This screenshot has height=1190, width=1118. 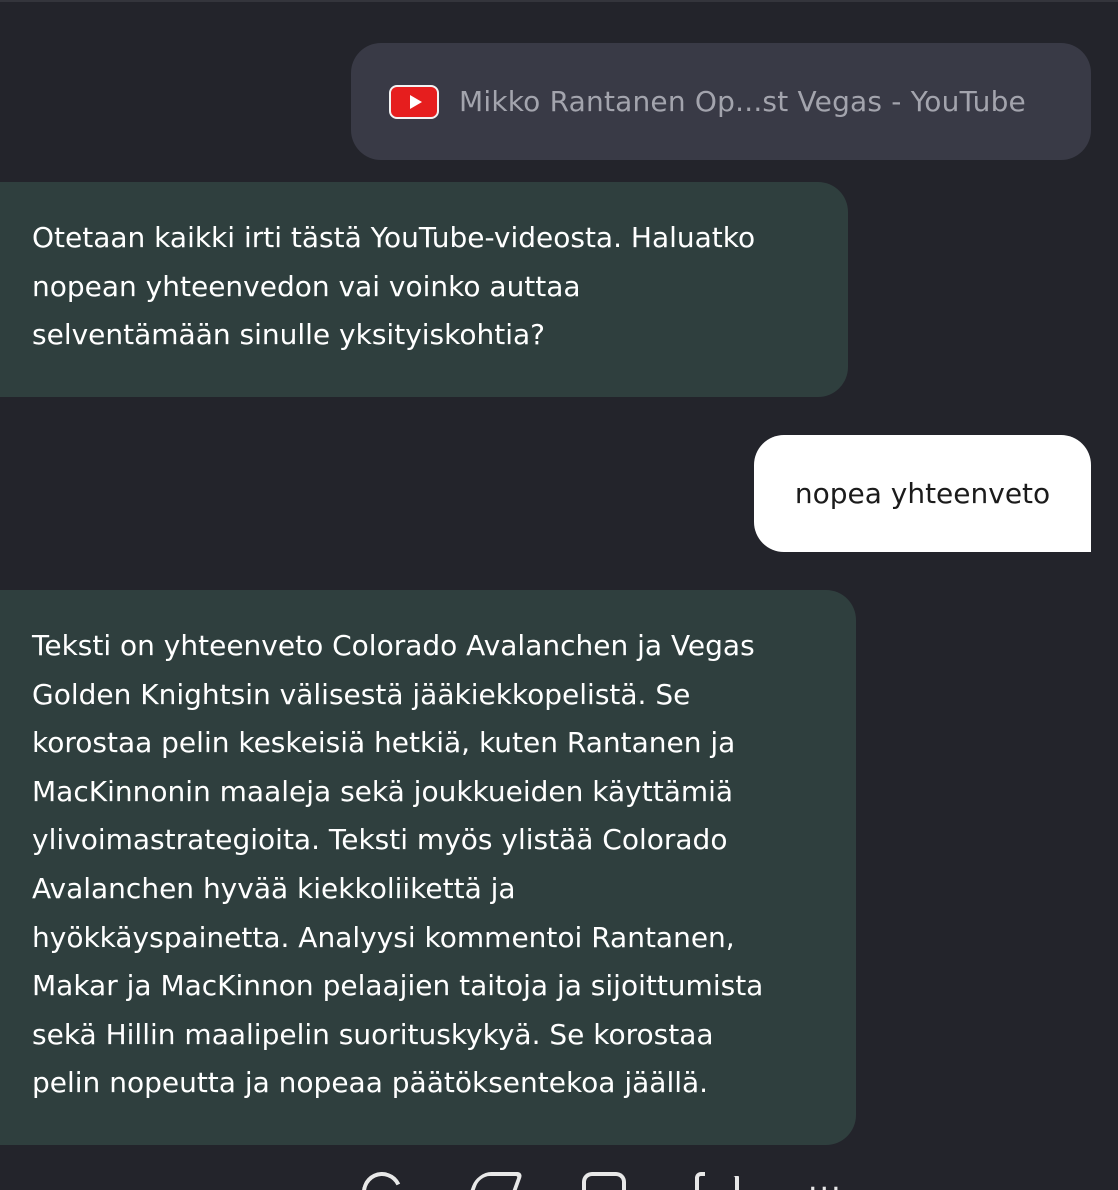 What do you see at coordinates (559, 1) in the screenshot?
I see `top-divider` at bounding box center [559, 1].